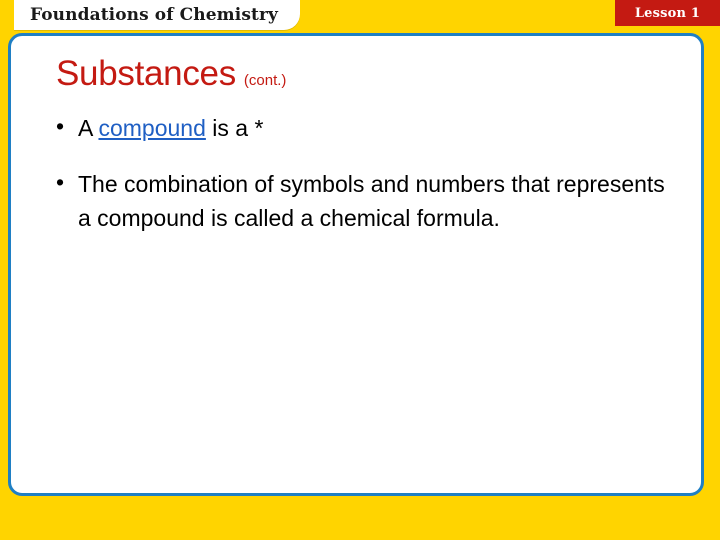  I want to click on header-band: Foundations of Chemistry Lesson 1, so click(360, 15).